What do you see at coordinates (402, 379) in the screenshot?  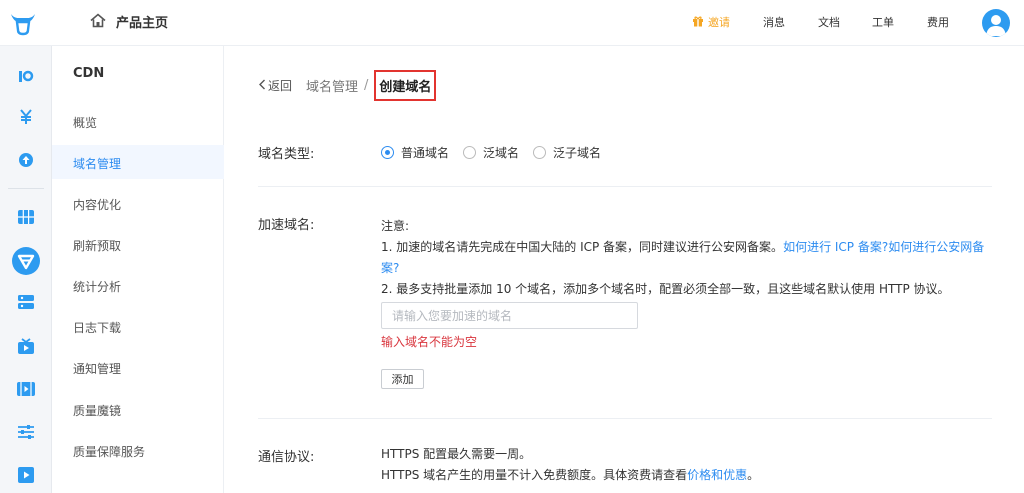 I see `add-domain-button: 添加` at bounding box center [402, 379].